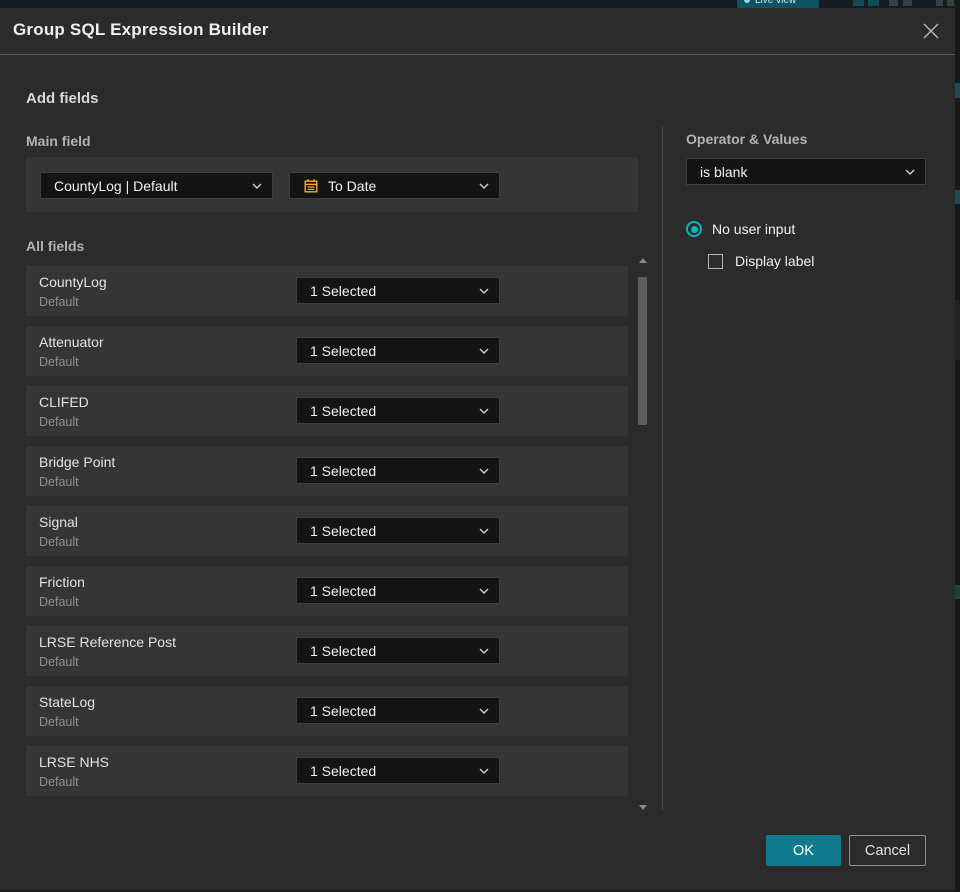 The image size is (960, 892). I want to click on field-row-bridge-point: Bridge Point Default 1 Selected, so click(327, 471).